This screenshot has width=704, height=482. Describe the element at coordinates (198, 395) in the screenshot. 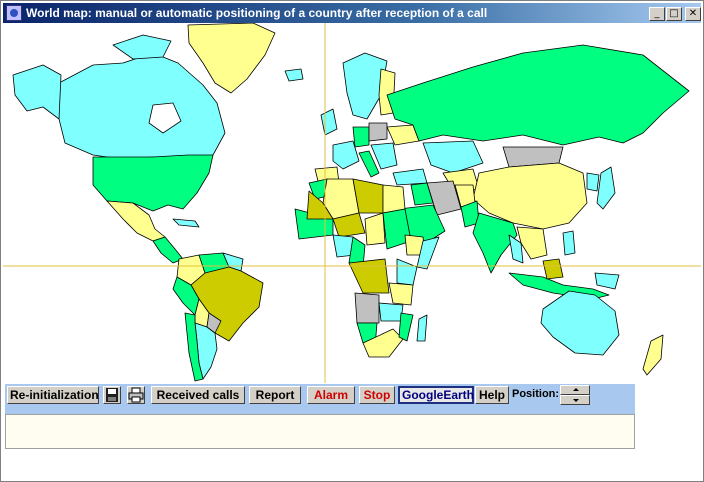

I see `received-calls-button: Received calls` at that location.